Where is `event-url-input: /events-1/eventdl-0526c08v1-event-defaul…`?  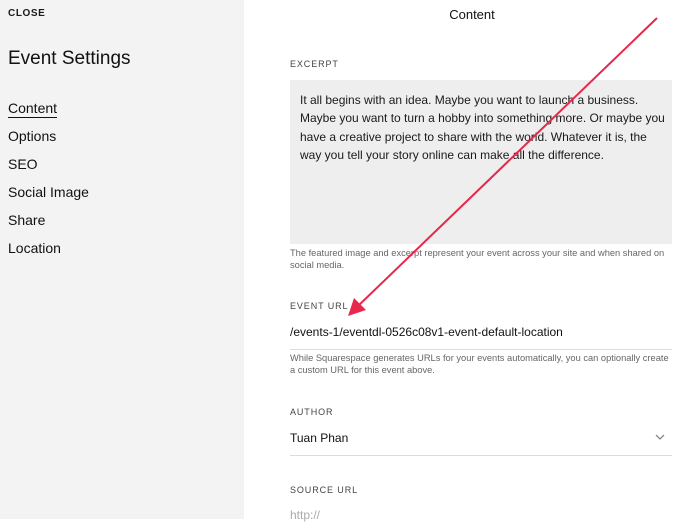
event-url-input: /events-1/eventdl-0526c08v1-event-defaul… is located at coordinates (426, 332).